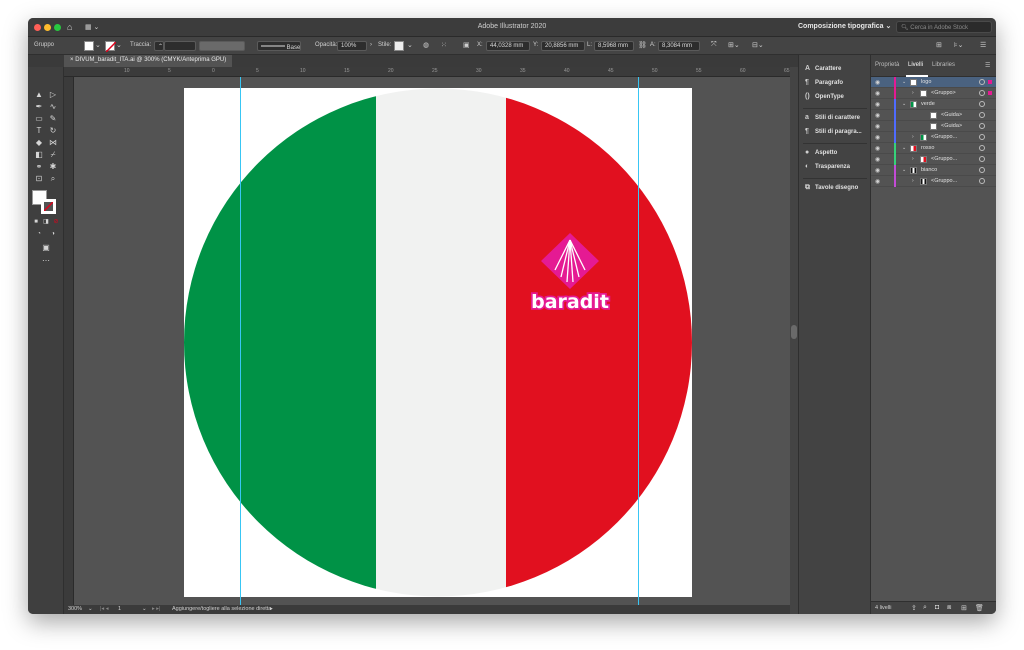 This screenshot has height=650, width=1024. Describe the element at coordinates (914, 608) in the screenshot. I see `export-icon: ⇪` at that location.